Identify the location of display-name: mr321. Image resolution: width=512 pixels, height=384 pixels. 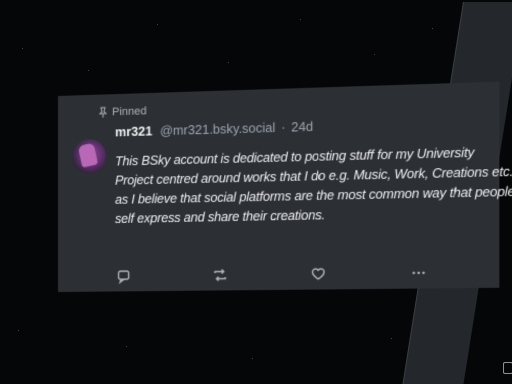
(133, 131).